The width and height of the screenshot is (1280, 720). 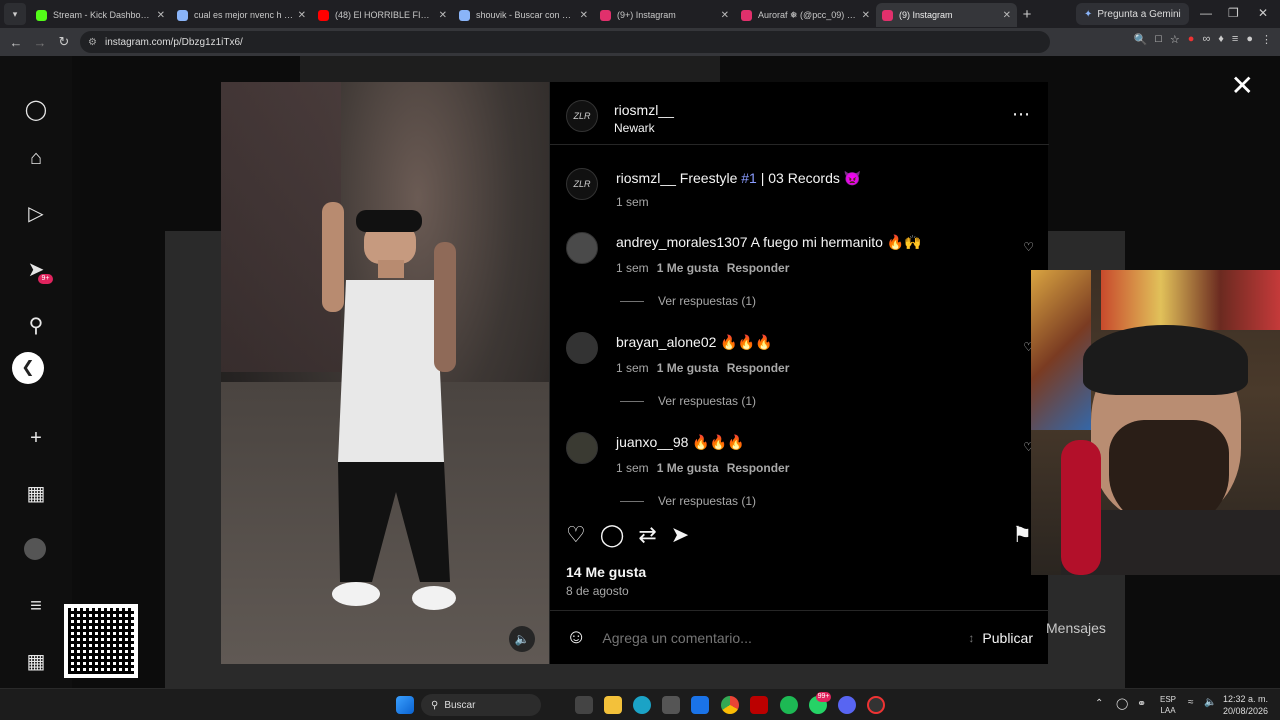 What do you see at coordinates (36, 606) in the screenshot?
I see `more-menu-icon: ≡` at bounding box center [36, 606].